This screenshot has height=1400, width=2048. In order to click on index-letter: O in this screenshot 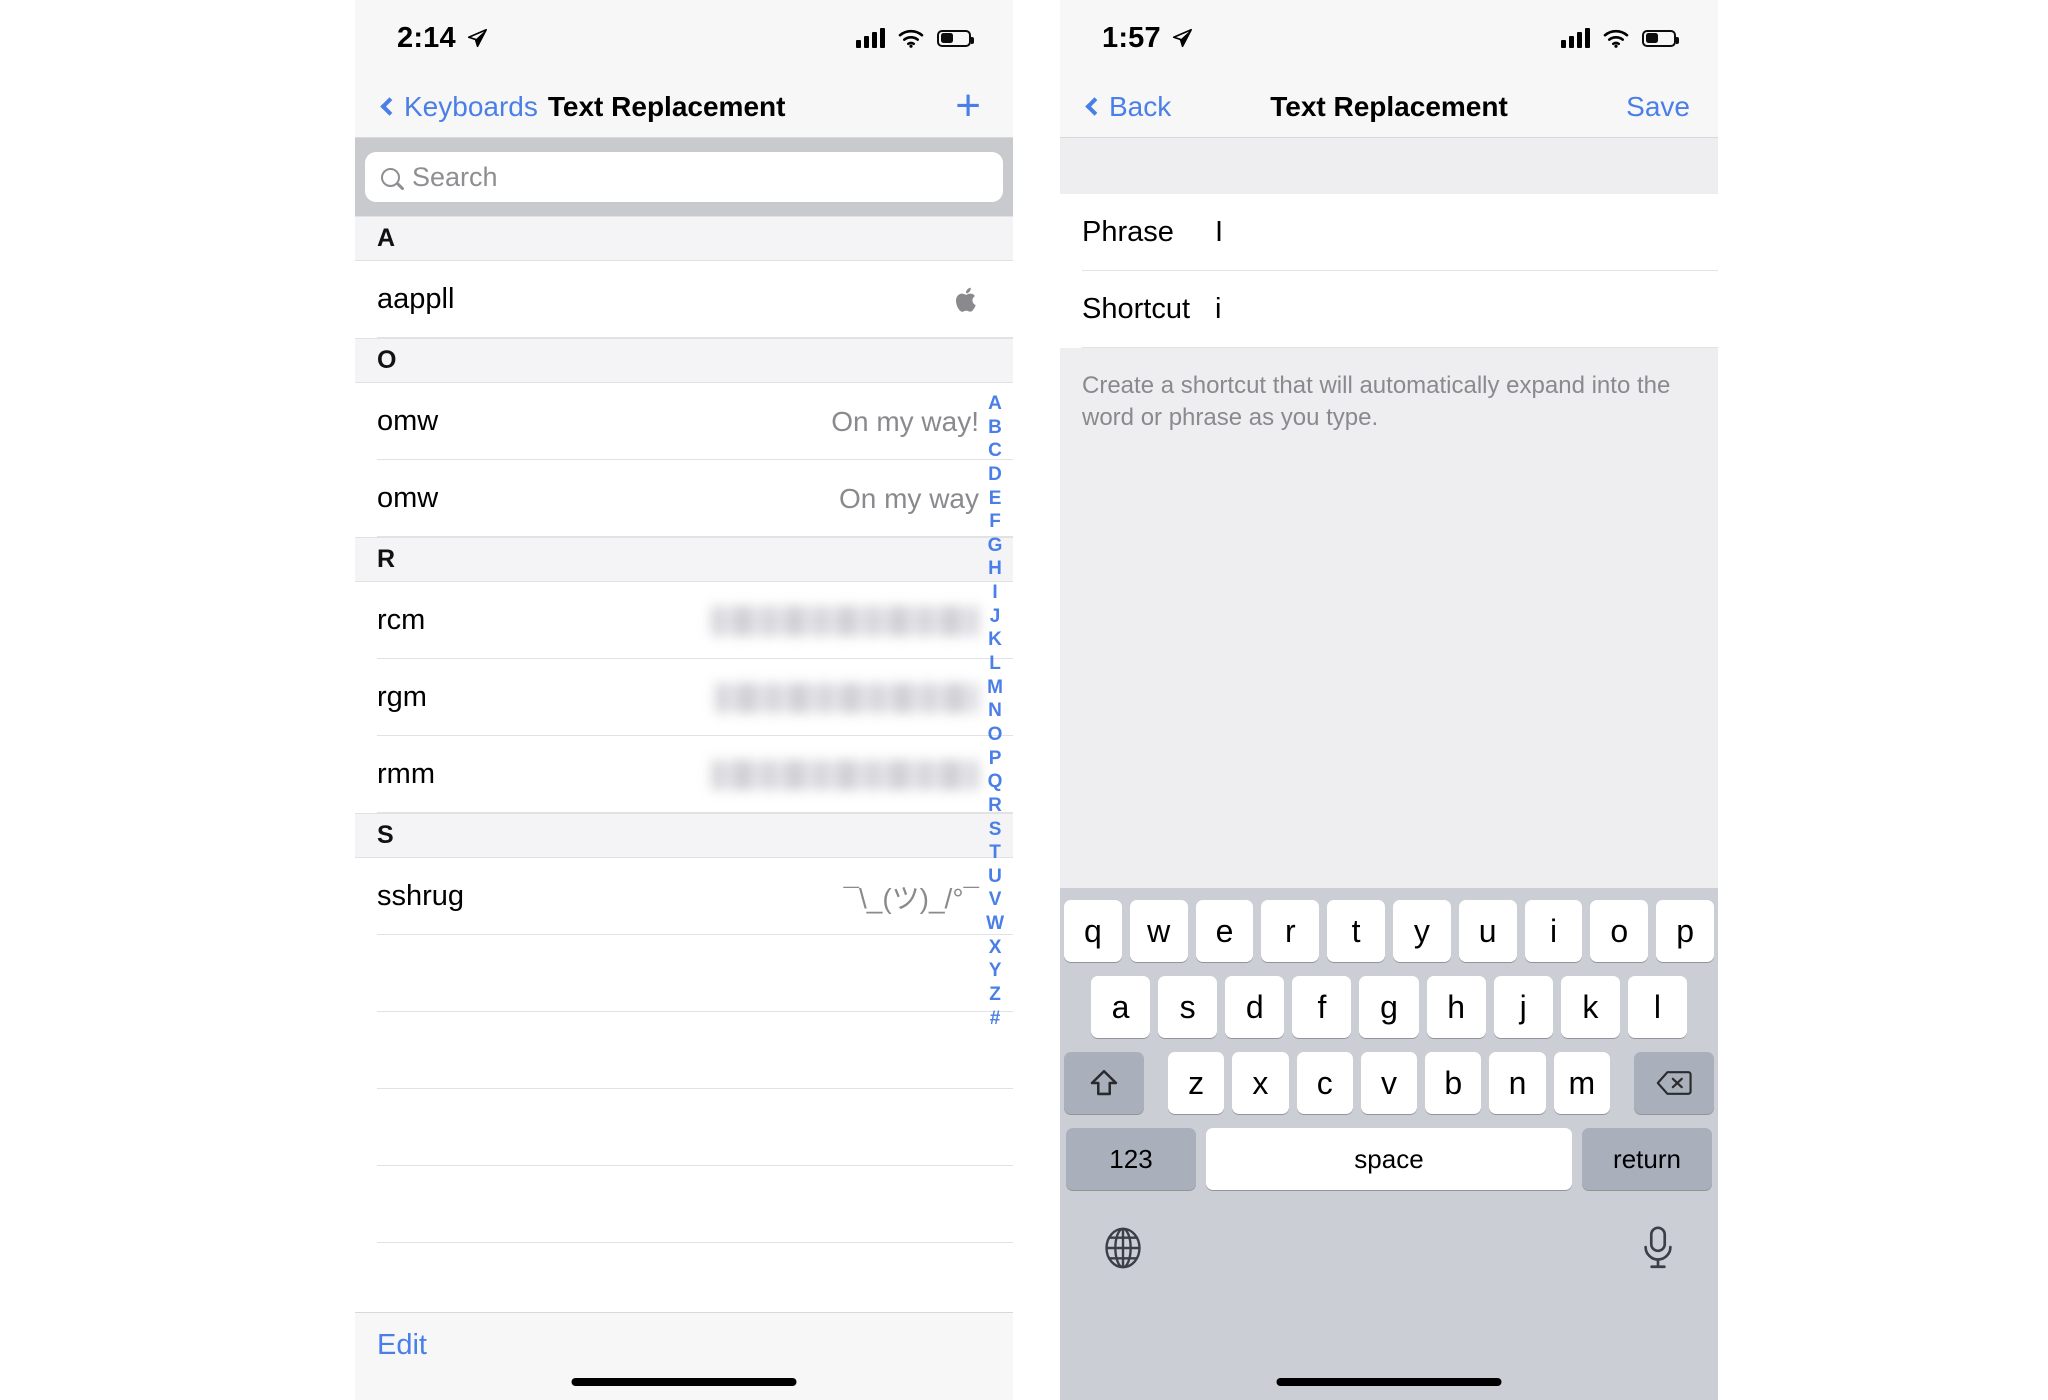, I will do `click(995, 735)`.